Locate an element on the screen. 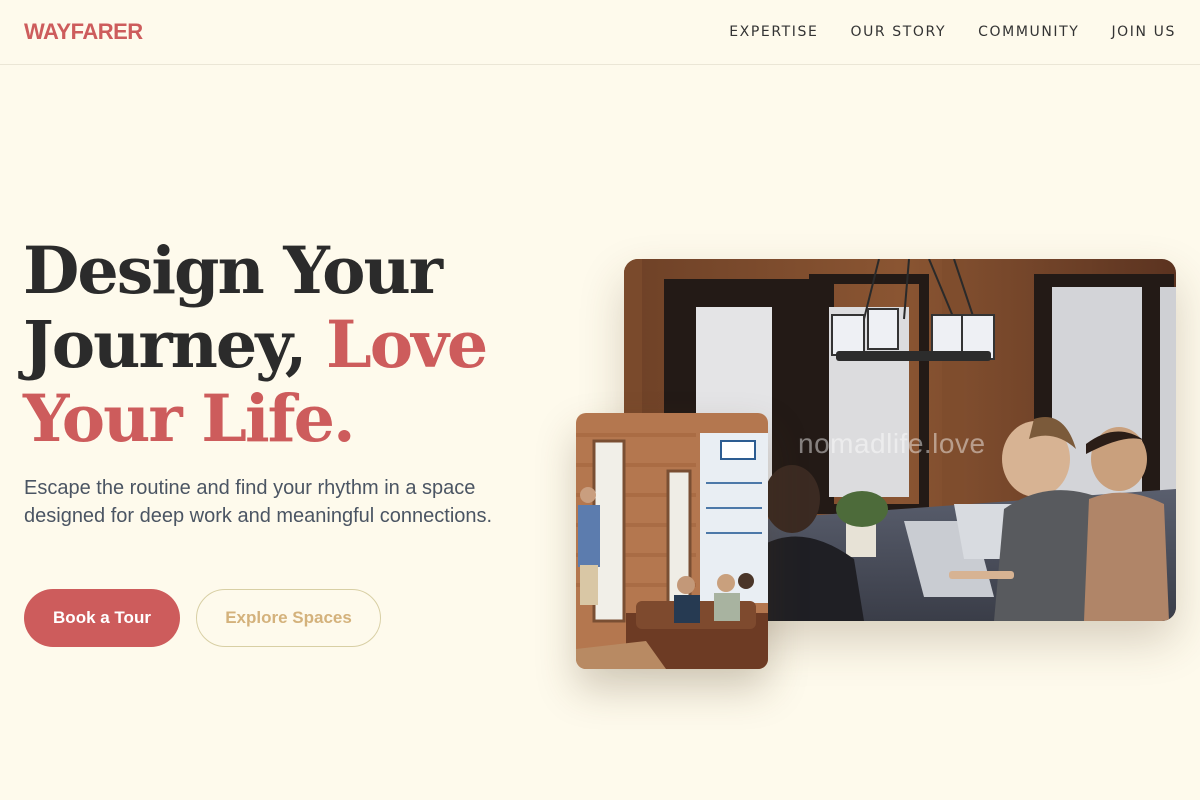  hero-title-accent-love: Love is located at coordinates (407, 345).